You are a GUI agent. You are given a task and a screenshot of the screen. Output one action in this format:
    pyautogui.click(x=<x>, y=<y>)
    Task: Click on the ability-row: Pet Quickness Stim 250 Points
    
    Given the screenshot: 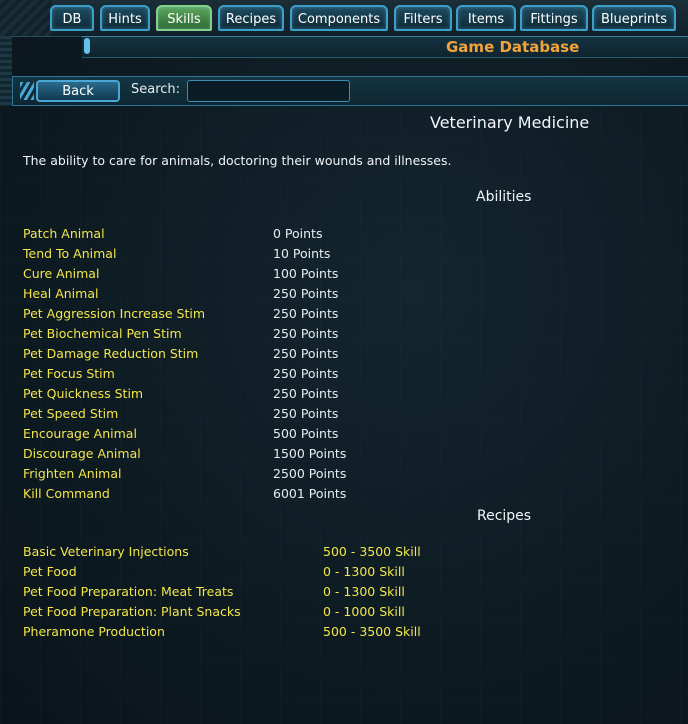 What is the action you would take?
    pyautogui.click(x=323, y=394)
    